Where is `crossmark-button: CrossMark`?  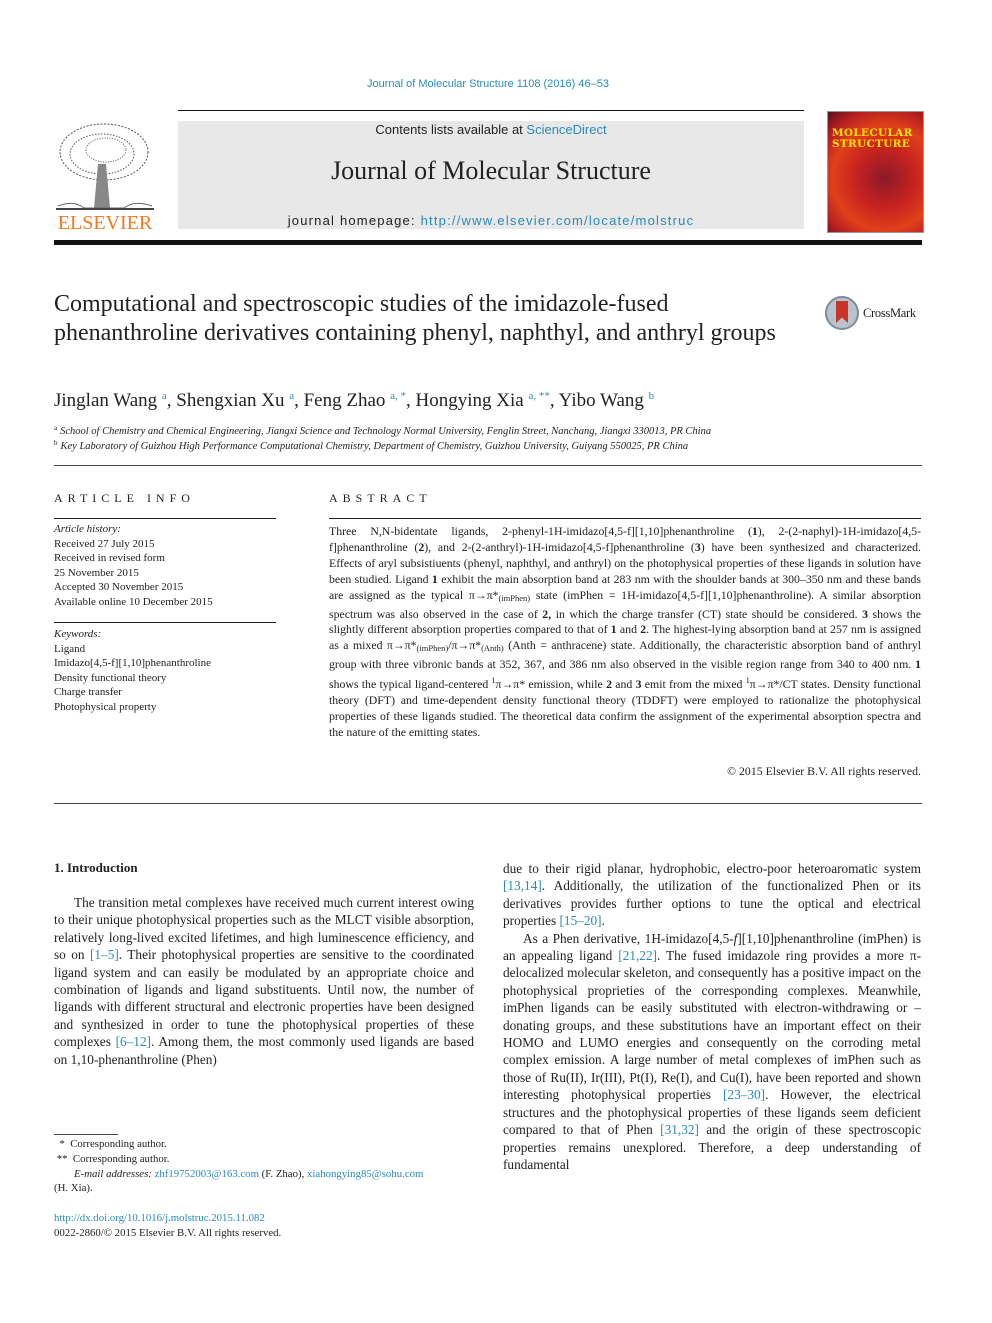
crossmark-button: CrossMark is located at coordinates (875, 316).